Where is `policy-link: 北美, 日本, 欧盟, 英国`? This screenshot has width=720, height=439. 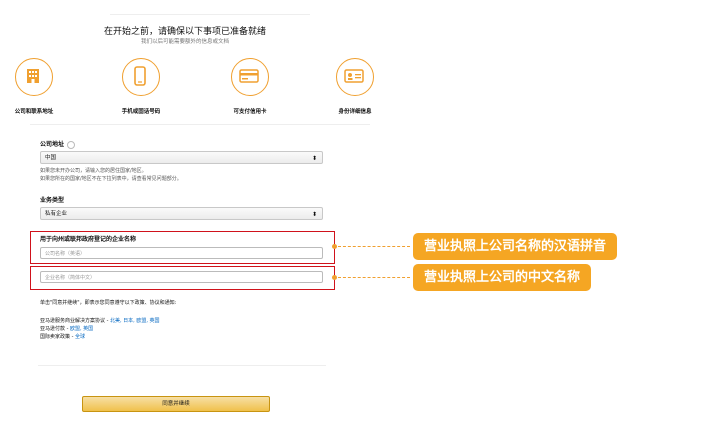
policy-link: 北美, 日本, 欧盟, 英国 is located at coordinates (135, 321).